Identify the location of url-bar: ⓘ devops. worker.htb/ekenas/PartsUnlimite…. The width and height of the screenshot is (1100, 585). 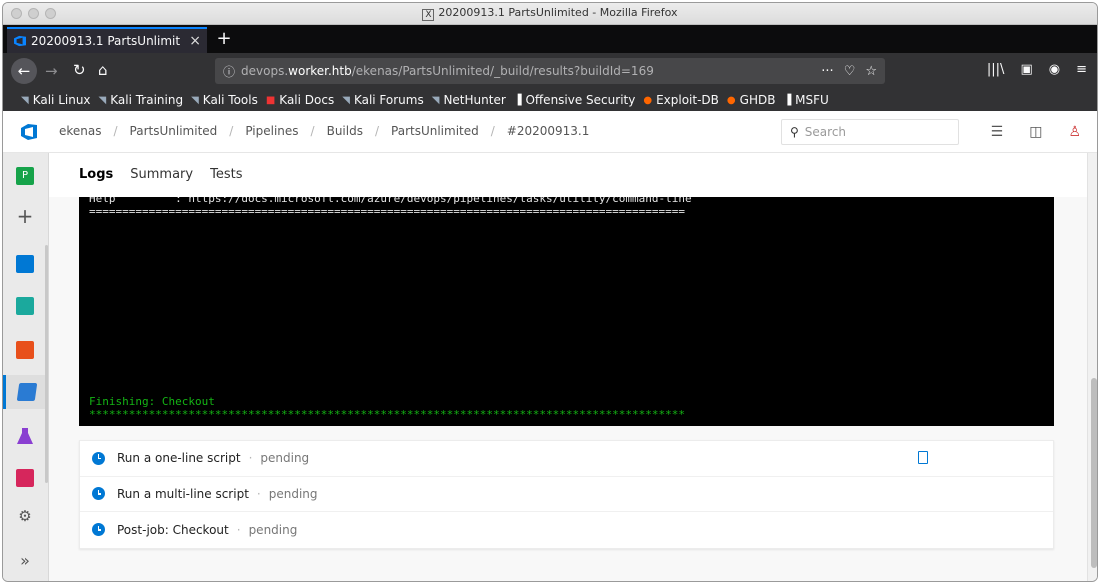
(550, 71).